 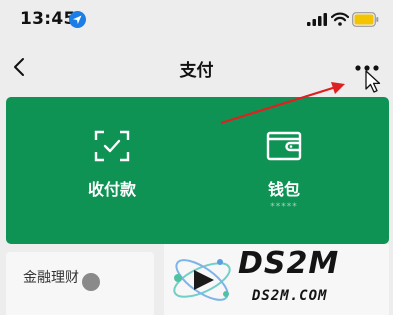 I want to click on wifi-icon, so click(x=340, y=19).